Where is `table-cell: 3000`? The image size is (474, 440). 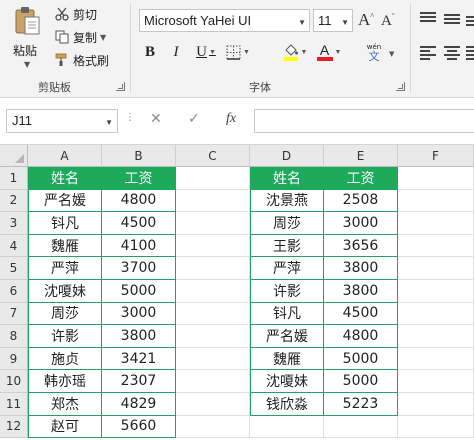
table-cell: 3000 is located at coordinates (139, 314).